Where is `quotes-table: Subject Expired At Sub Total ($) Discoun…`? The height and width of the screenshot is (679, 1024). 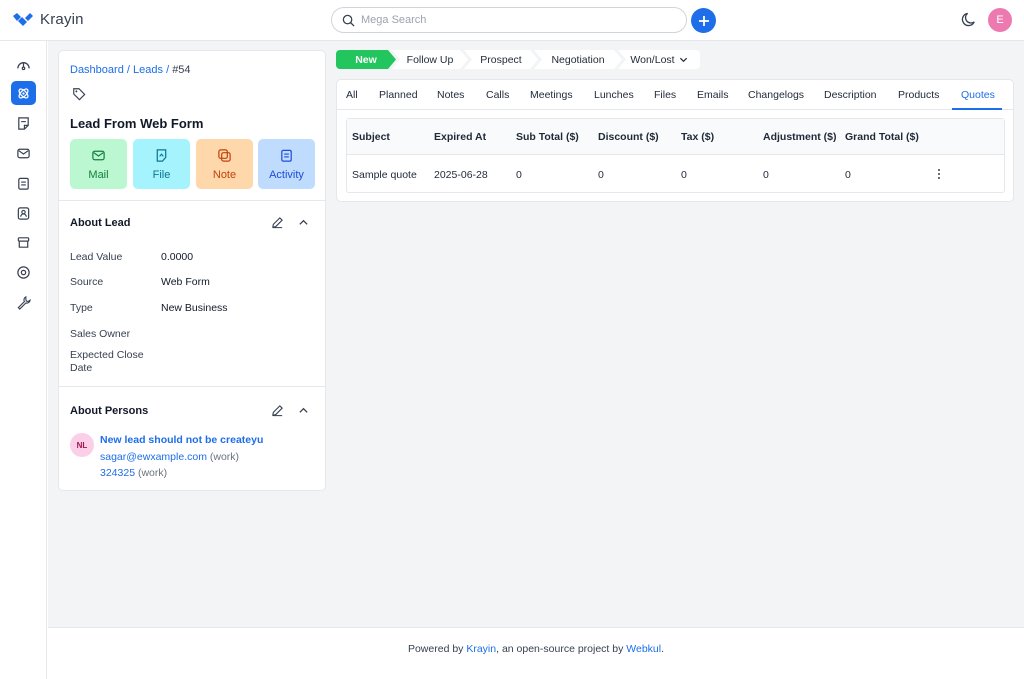 quotes-table: Subject Expired At Sub Total ($) Discoun… is located at coordinates (675, 155).